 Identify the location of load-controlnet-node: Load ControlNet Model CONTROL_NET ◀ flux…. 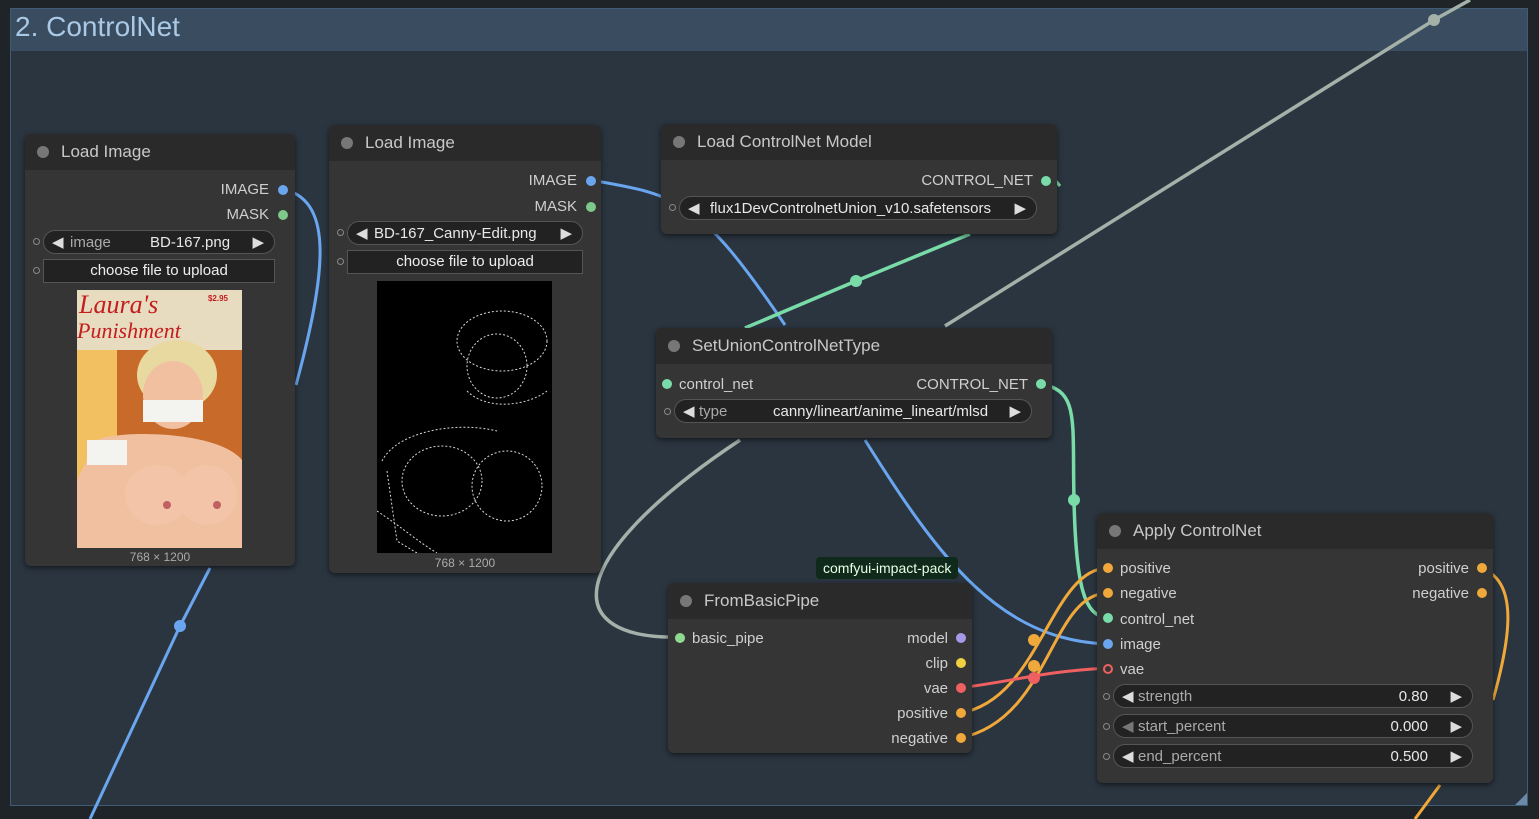
(859, 179).